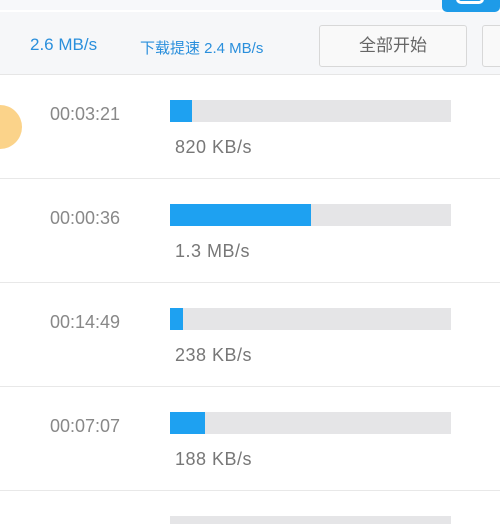  What do you see at coordinates (214, 147) in the screenshot?
I see `task-speed: 820 KB/s` at bounding box center [214, 147].